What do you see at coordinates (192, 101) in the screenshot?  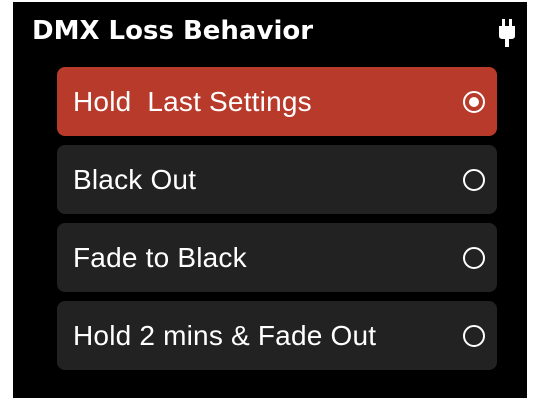 I see `option-label: Hold Last Settings` at bounding box center [192, 101].